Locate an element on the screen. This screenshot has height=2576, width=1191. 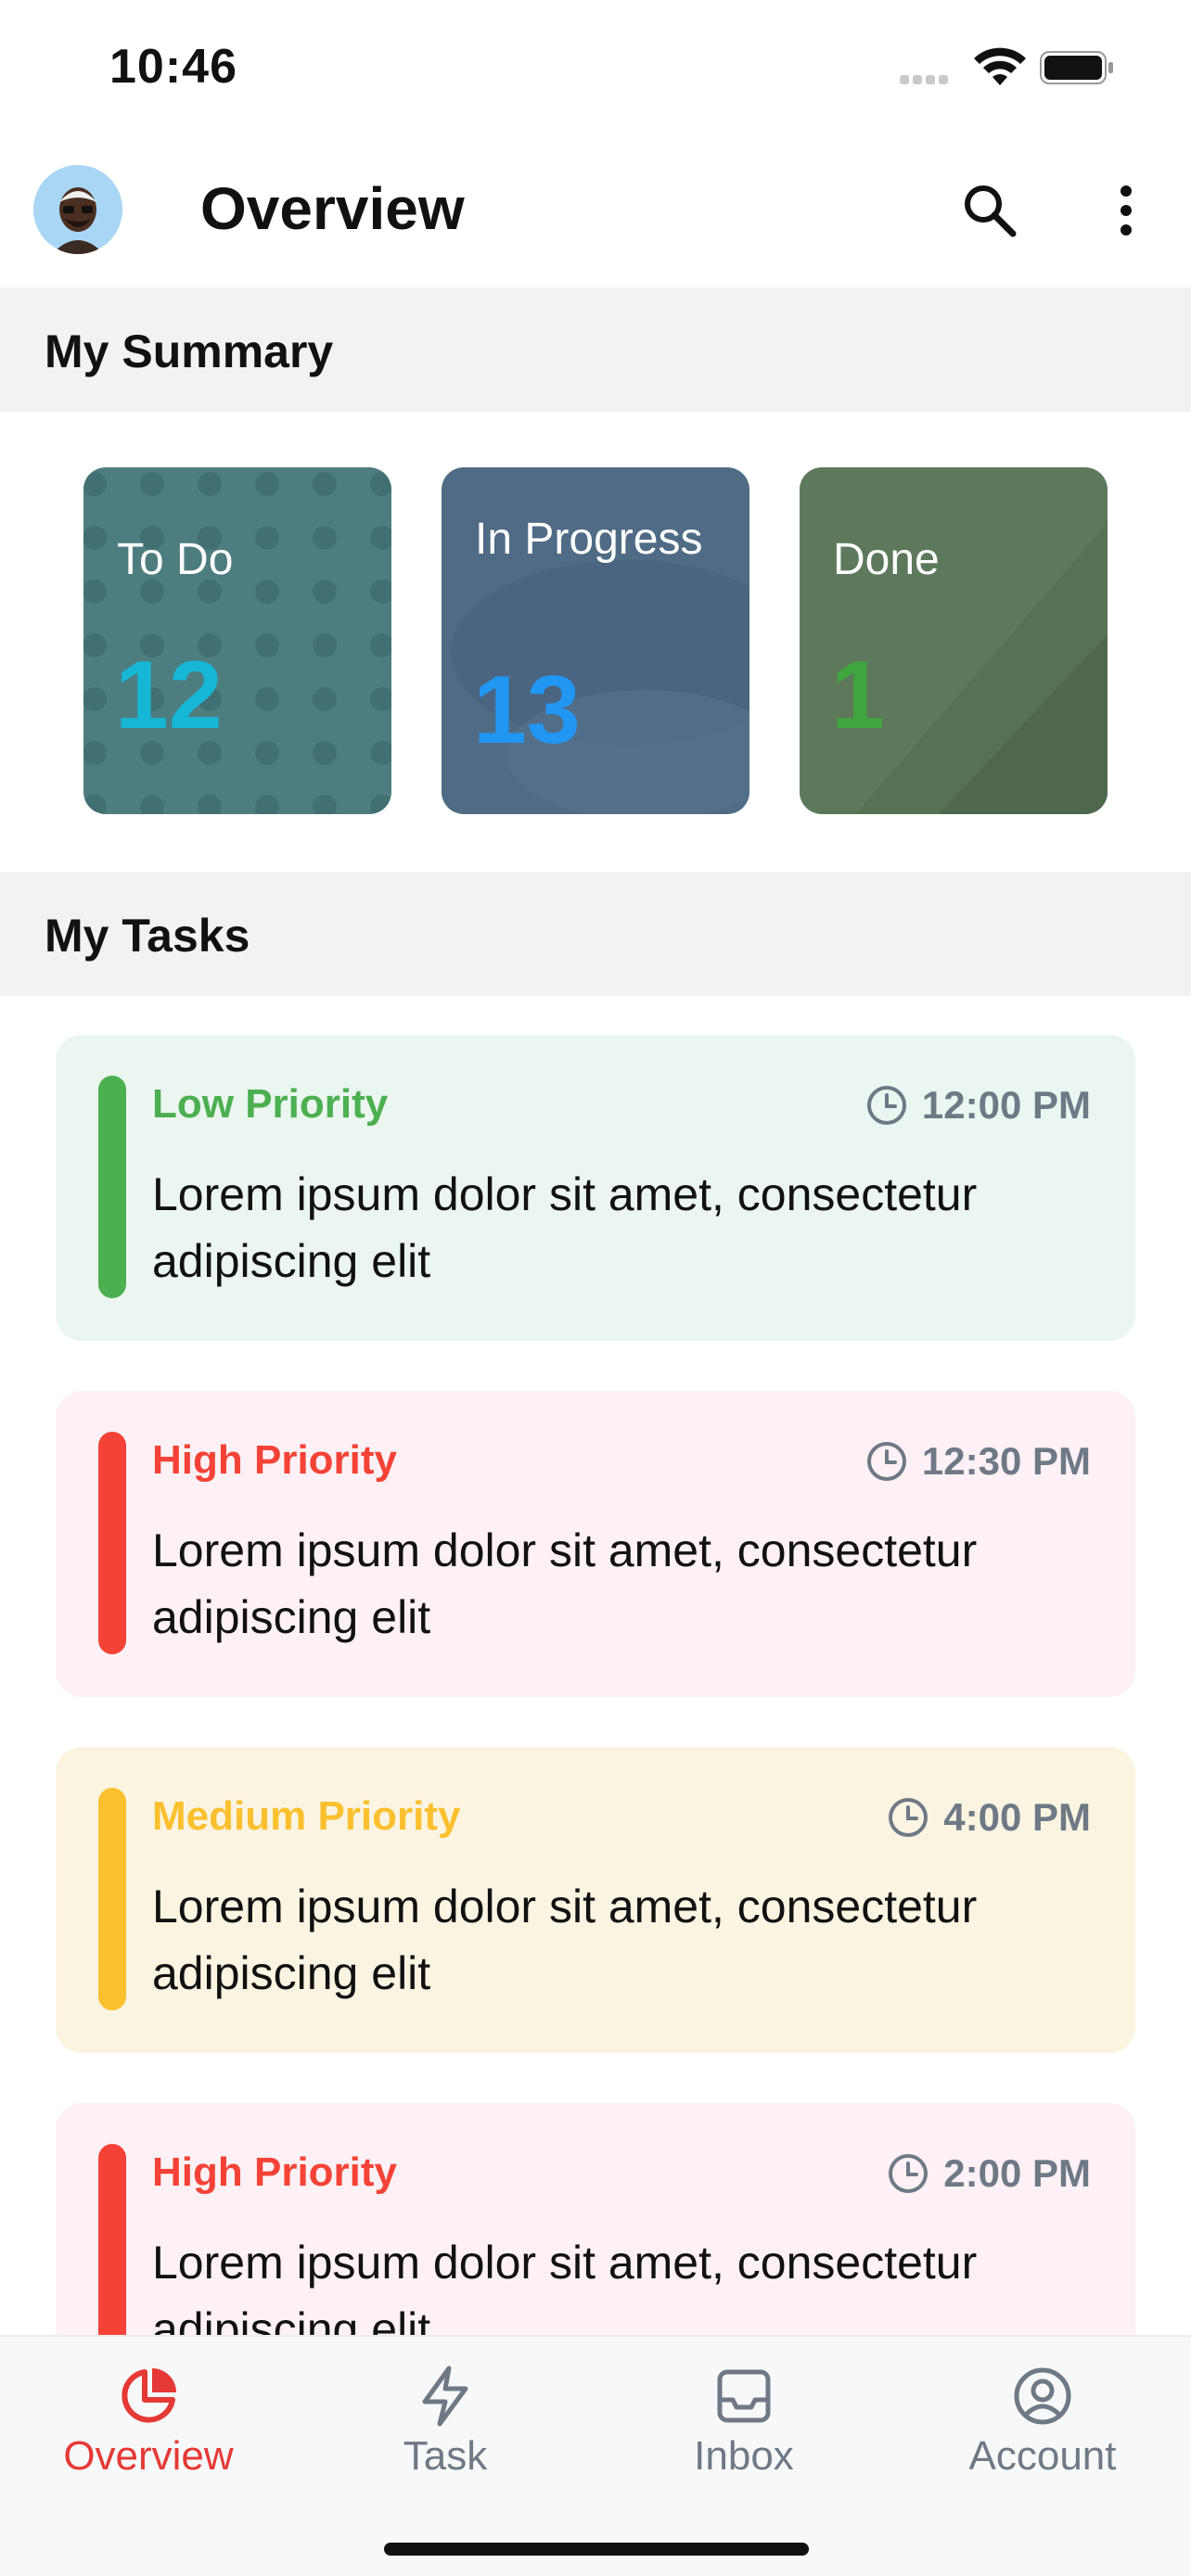
summary-card-todo: To Do 12 is located at coordinates (237, 640).